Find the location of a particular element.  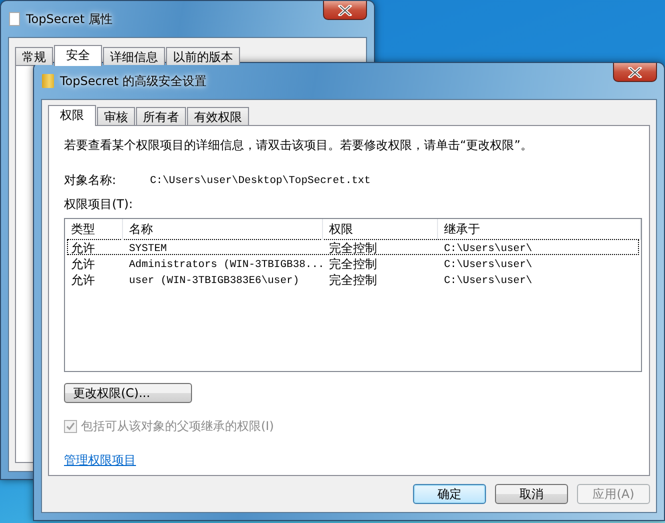

table-cell-text: SYSTEM is located at coordinates (148, 248).